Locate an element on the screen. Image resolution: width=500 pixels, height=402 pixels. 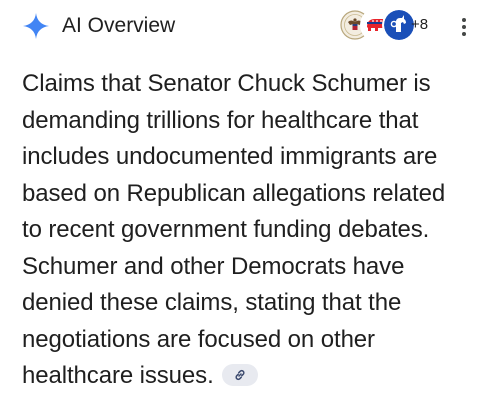
overview-last-line: healthcare issues. is located at coordinates (252, 376).